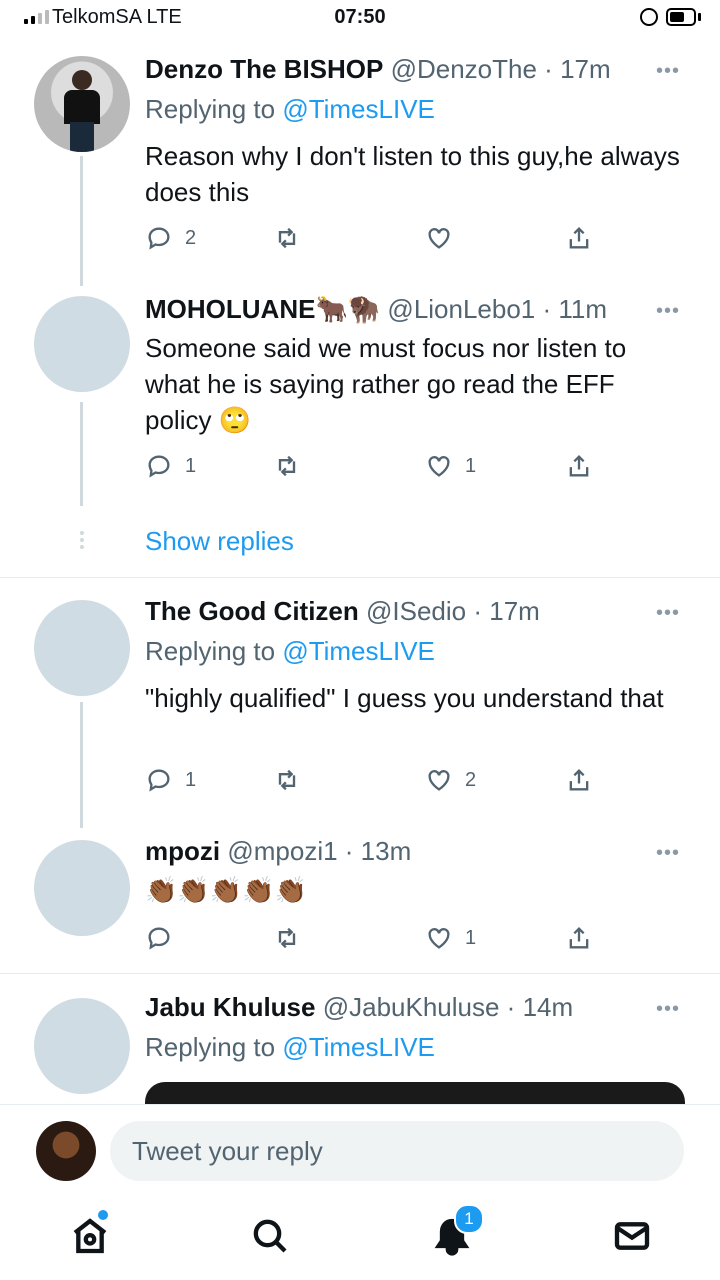  Describe the element at coordinates (360, 1239) in the screenshot. I see `bottom-tab-bar: 1` at that location.